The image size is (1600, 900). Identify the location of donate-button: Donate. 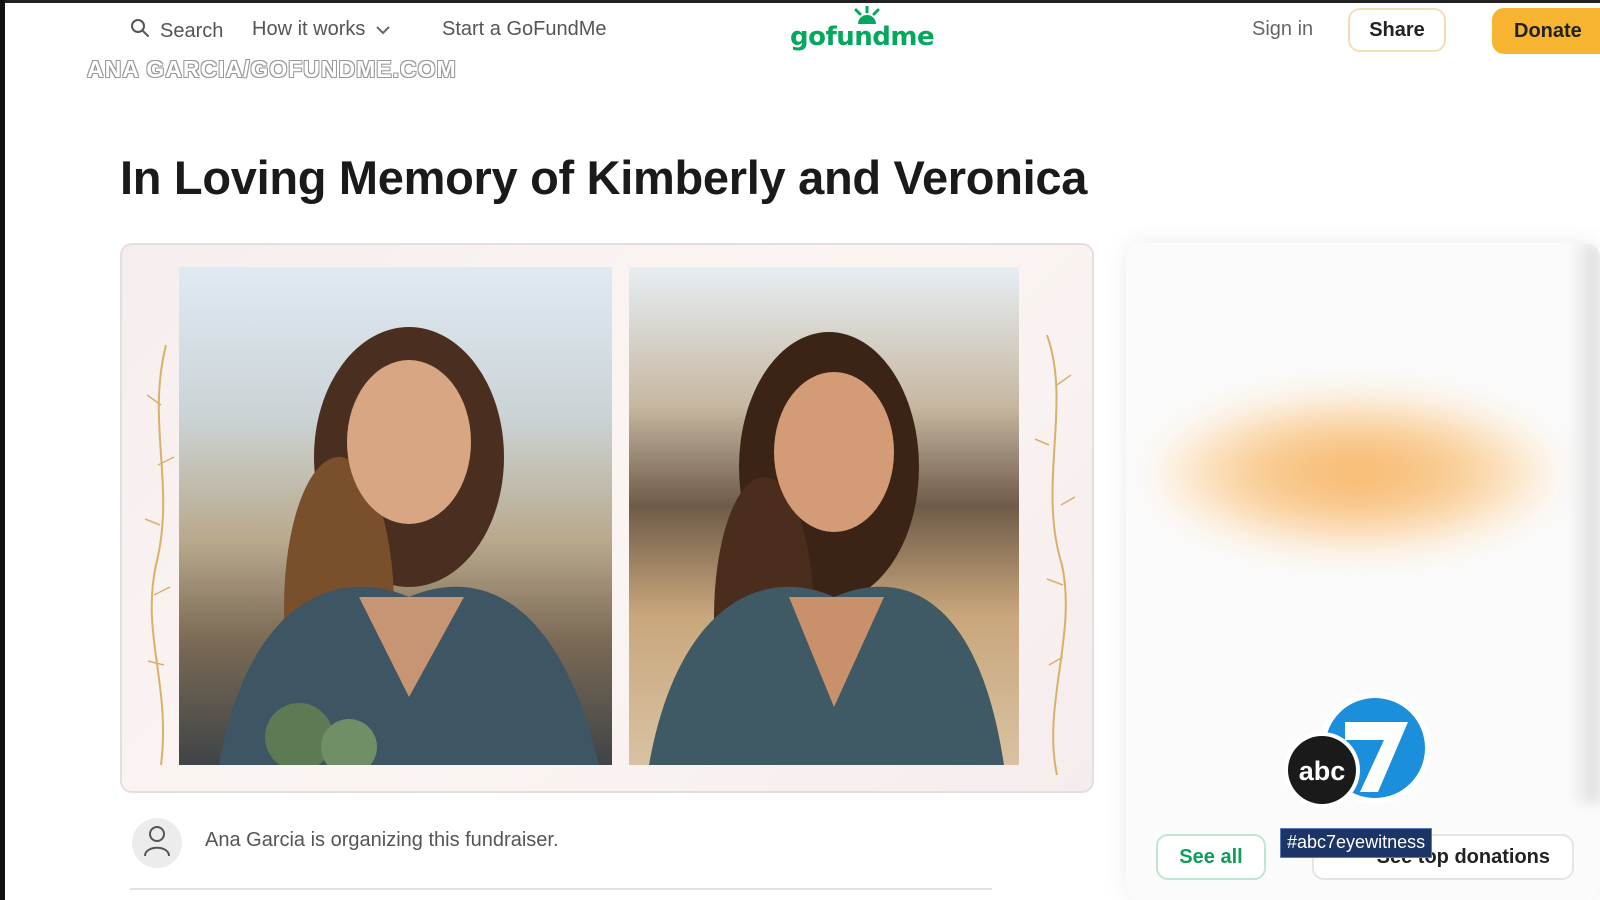
(1546, 31).